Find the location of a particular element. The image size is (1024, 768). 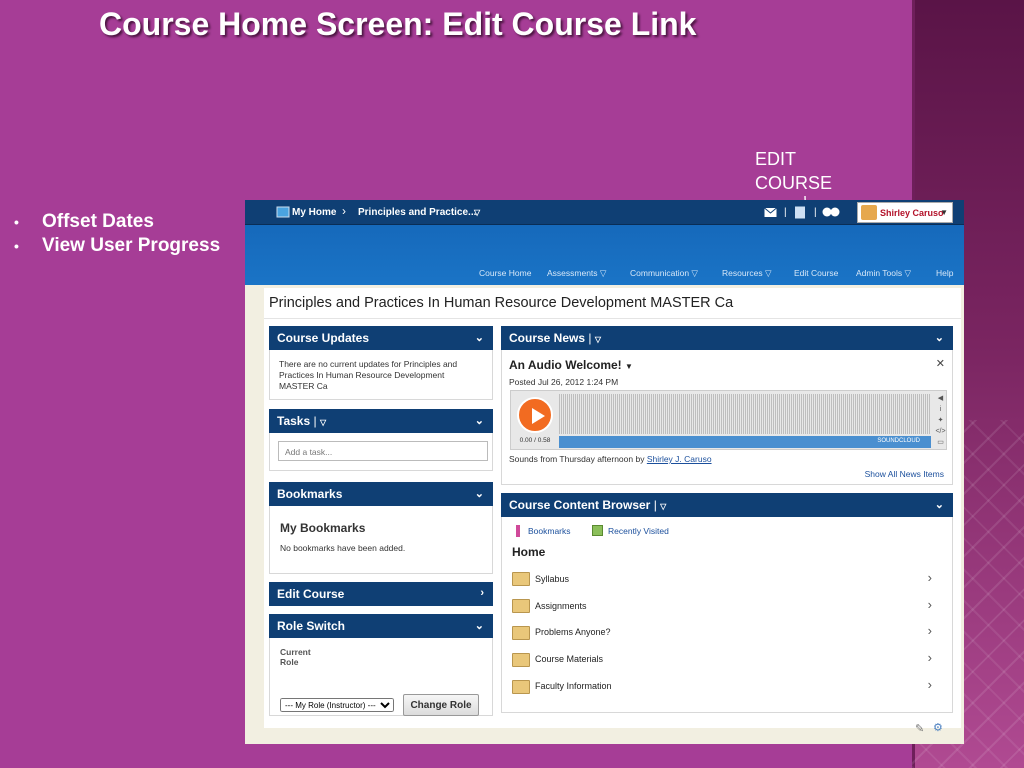

news-posted-date: Posted Jul 26, 2012 1:24 PM is located at coordinates (564, 382).